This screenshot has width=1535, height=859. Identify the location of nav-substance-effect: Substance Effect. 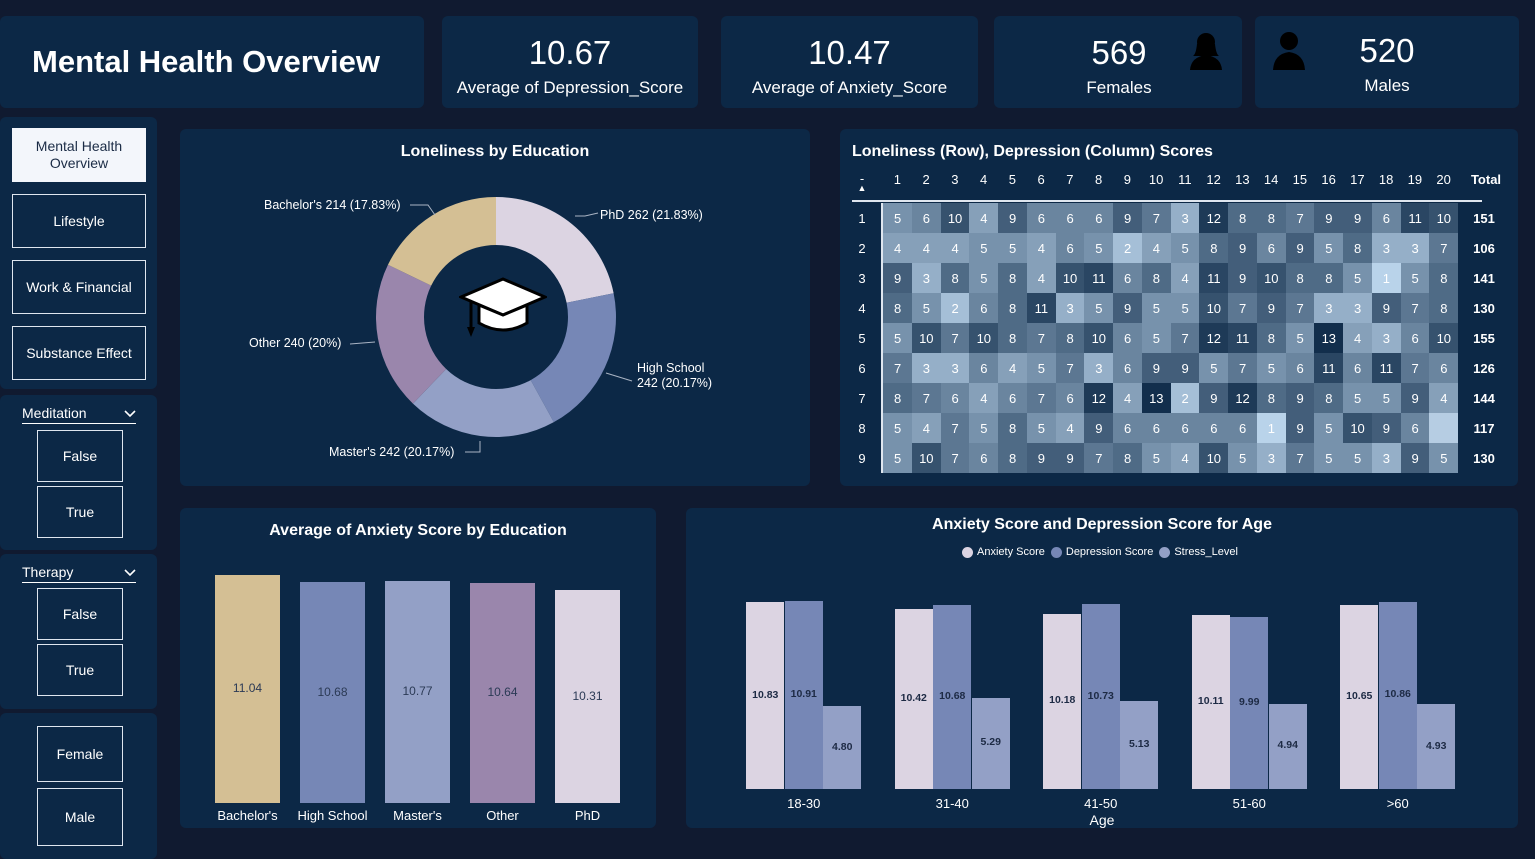
(79, 353).